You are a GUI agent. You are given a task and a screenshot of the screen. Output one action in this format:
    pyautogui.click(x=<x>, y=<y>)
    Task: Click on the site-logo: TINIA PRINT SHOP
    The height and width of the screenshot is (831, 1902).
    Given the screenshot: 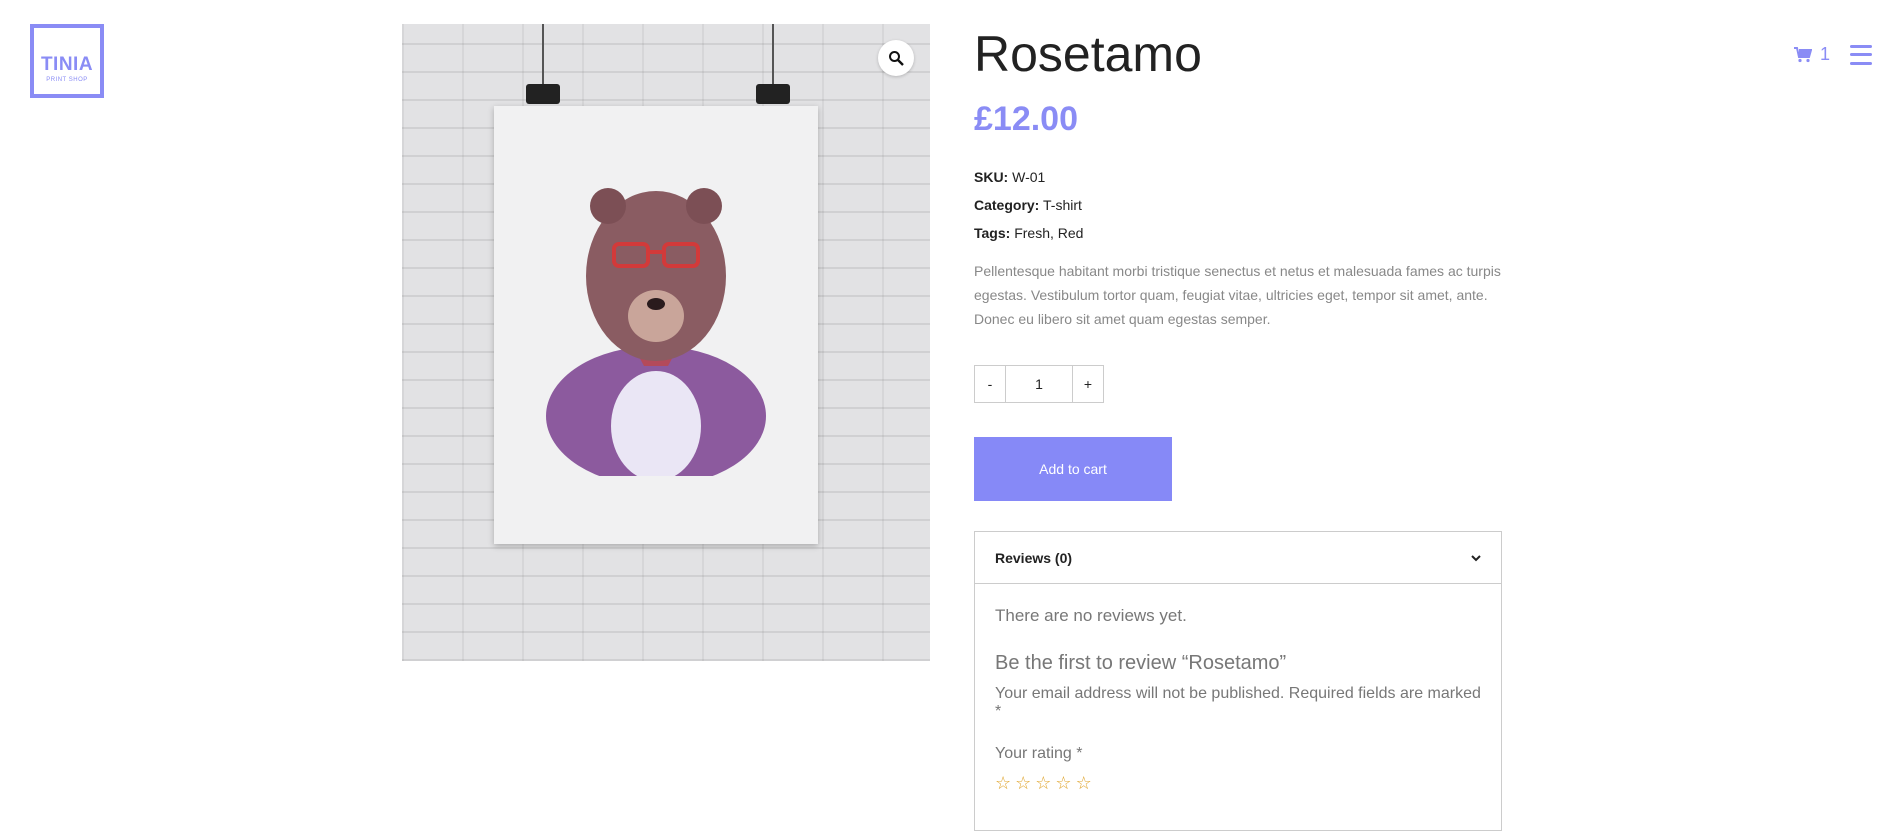 What is the action you would take?
    pyautogui.click(x=67, y=61)
    